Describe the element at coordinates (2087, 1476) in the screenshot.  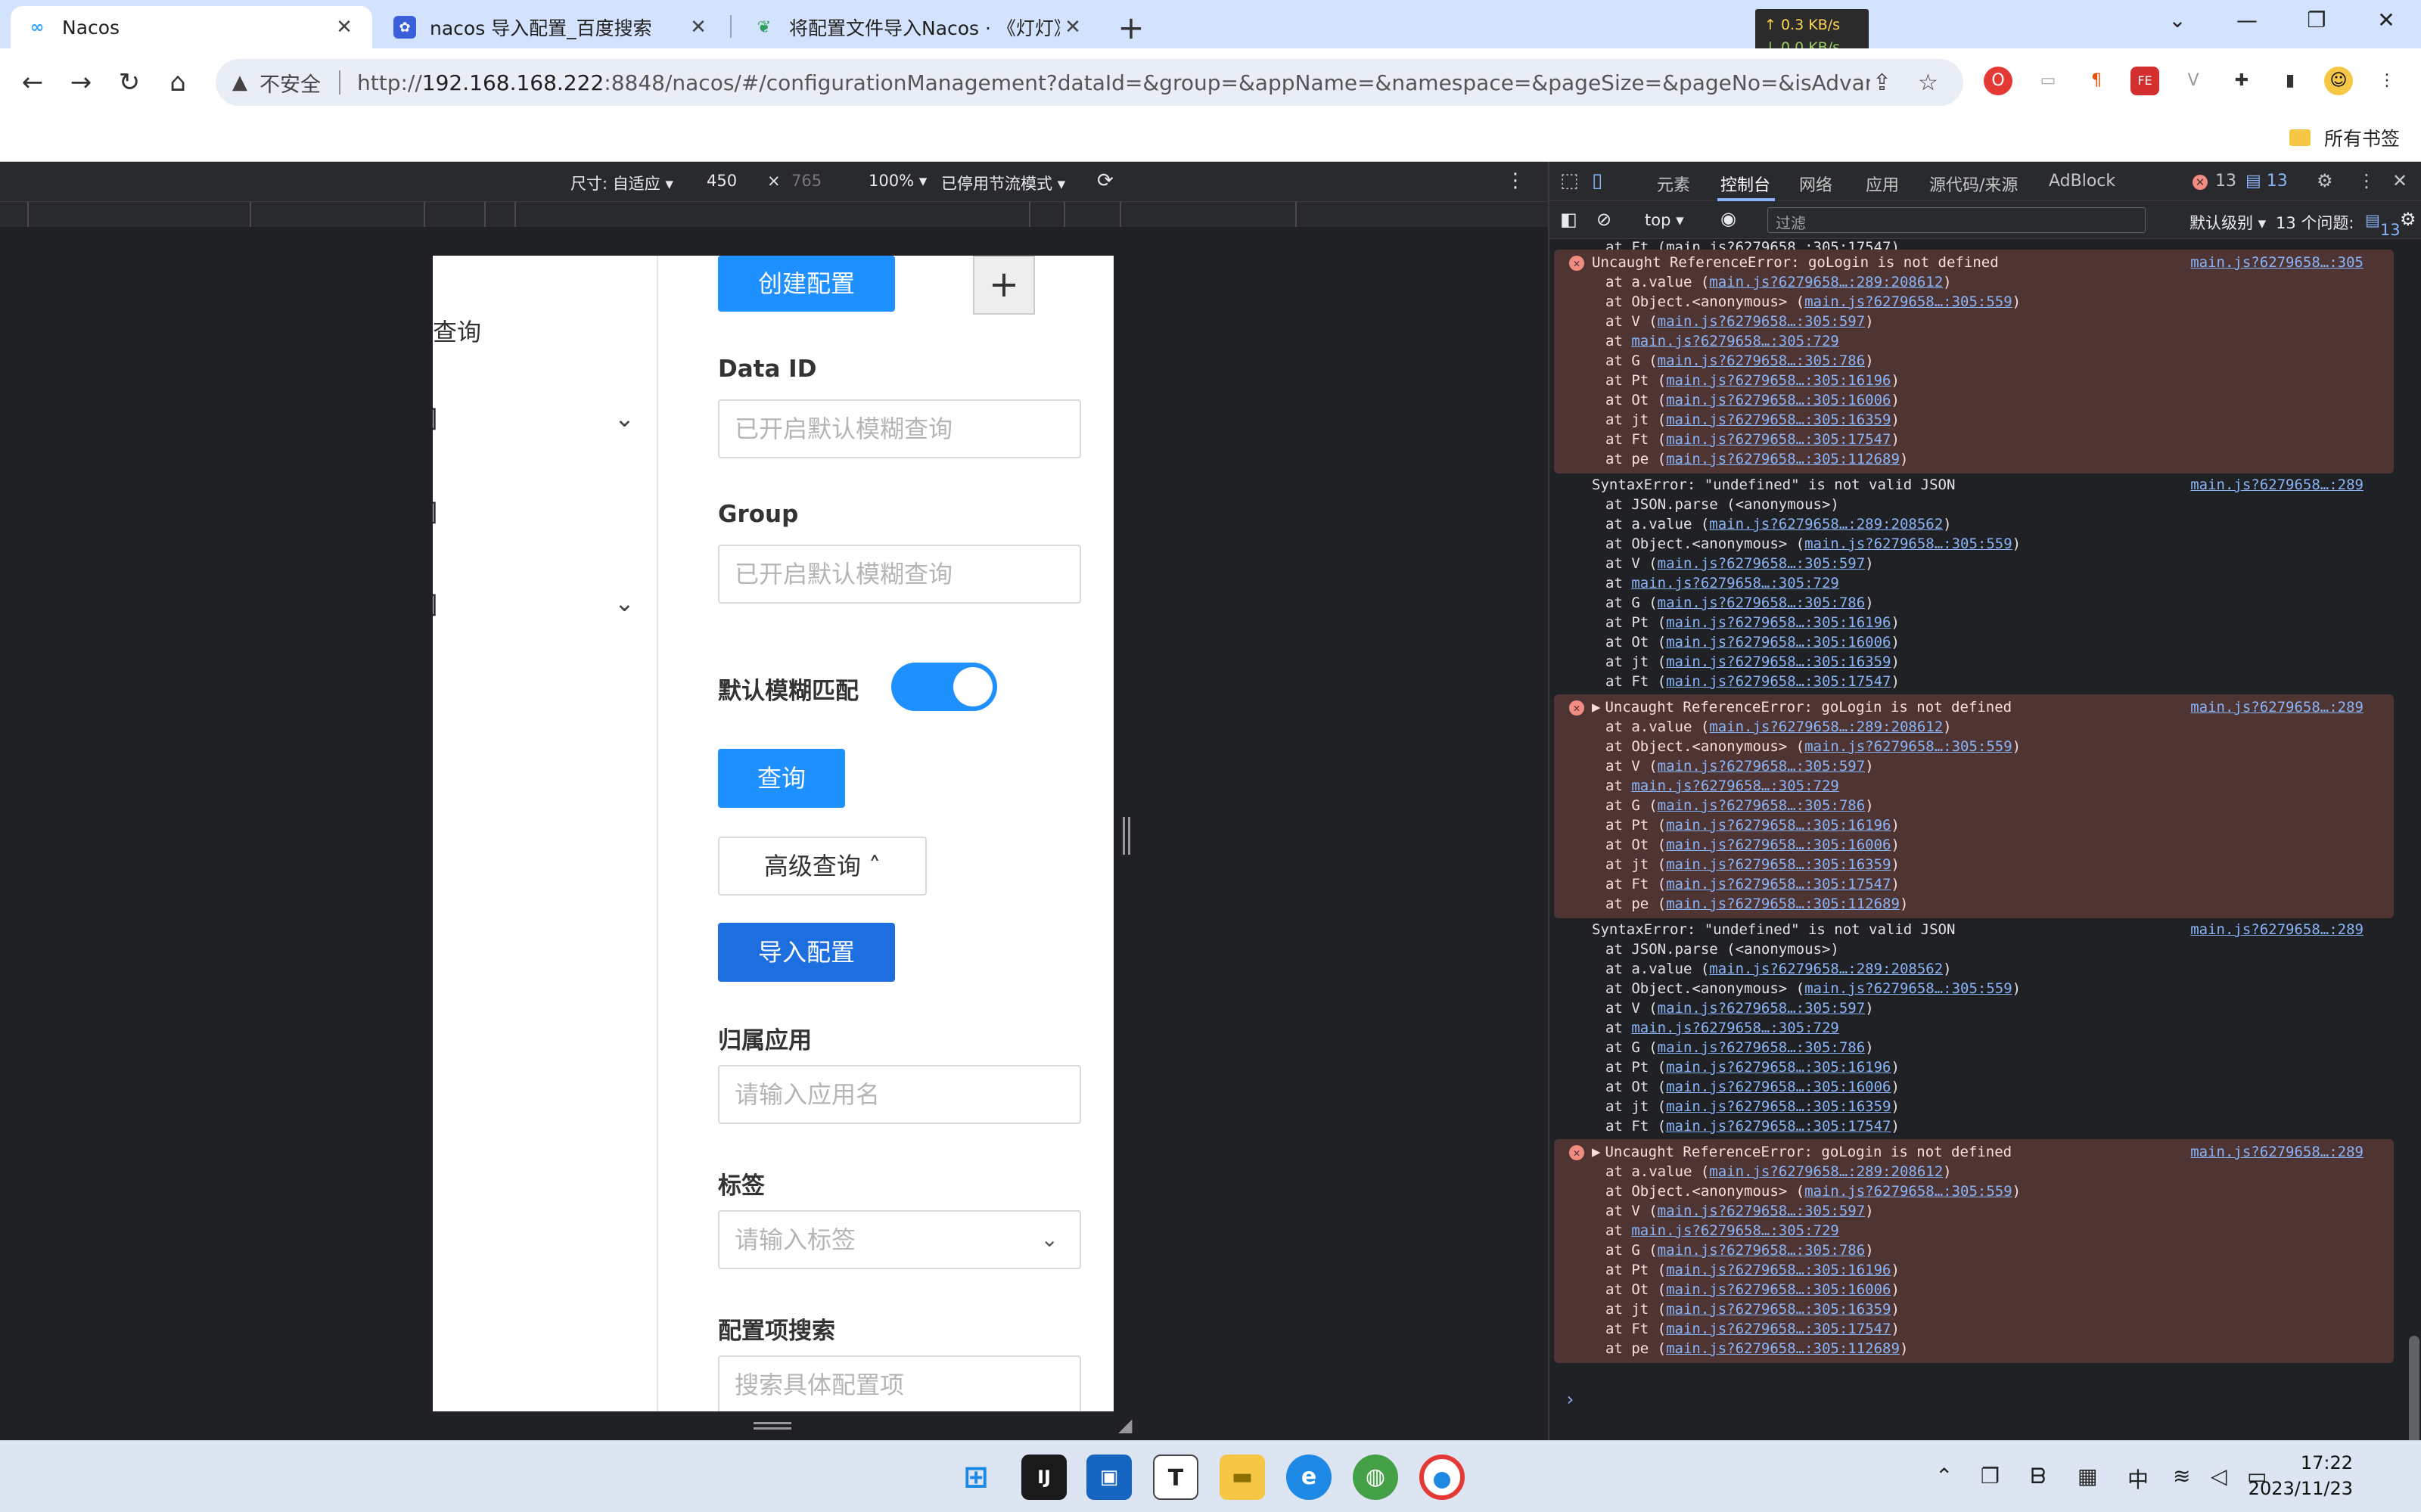
I see `tray-security-icon: ▦` at that location.